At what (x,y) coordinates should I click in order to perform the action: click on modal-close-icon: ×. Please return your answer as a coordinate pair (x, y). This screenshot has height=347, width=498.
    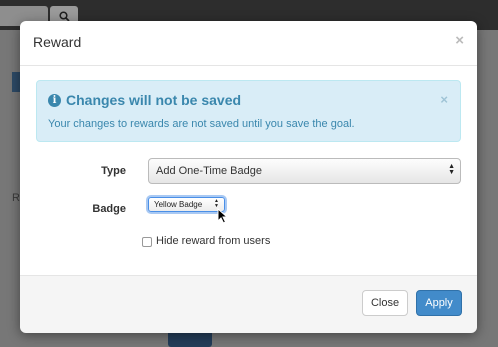
    Looking at the image, I should click on (459, 40).